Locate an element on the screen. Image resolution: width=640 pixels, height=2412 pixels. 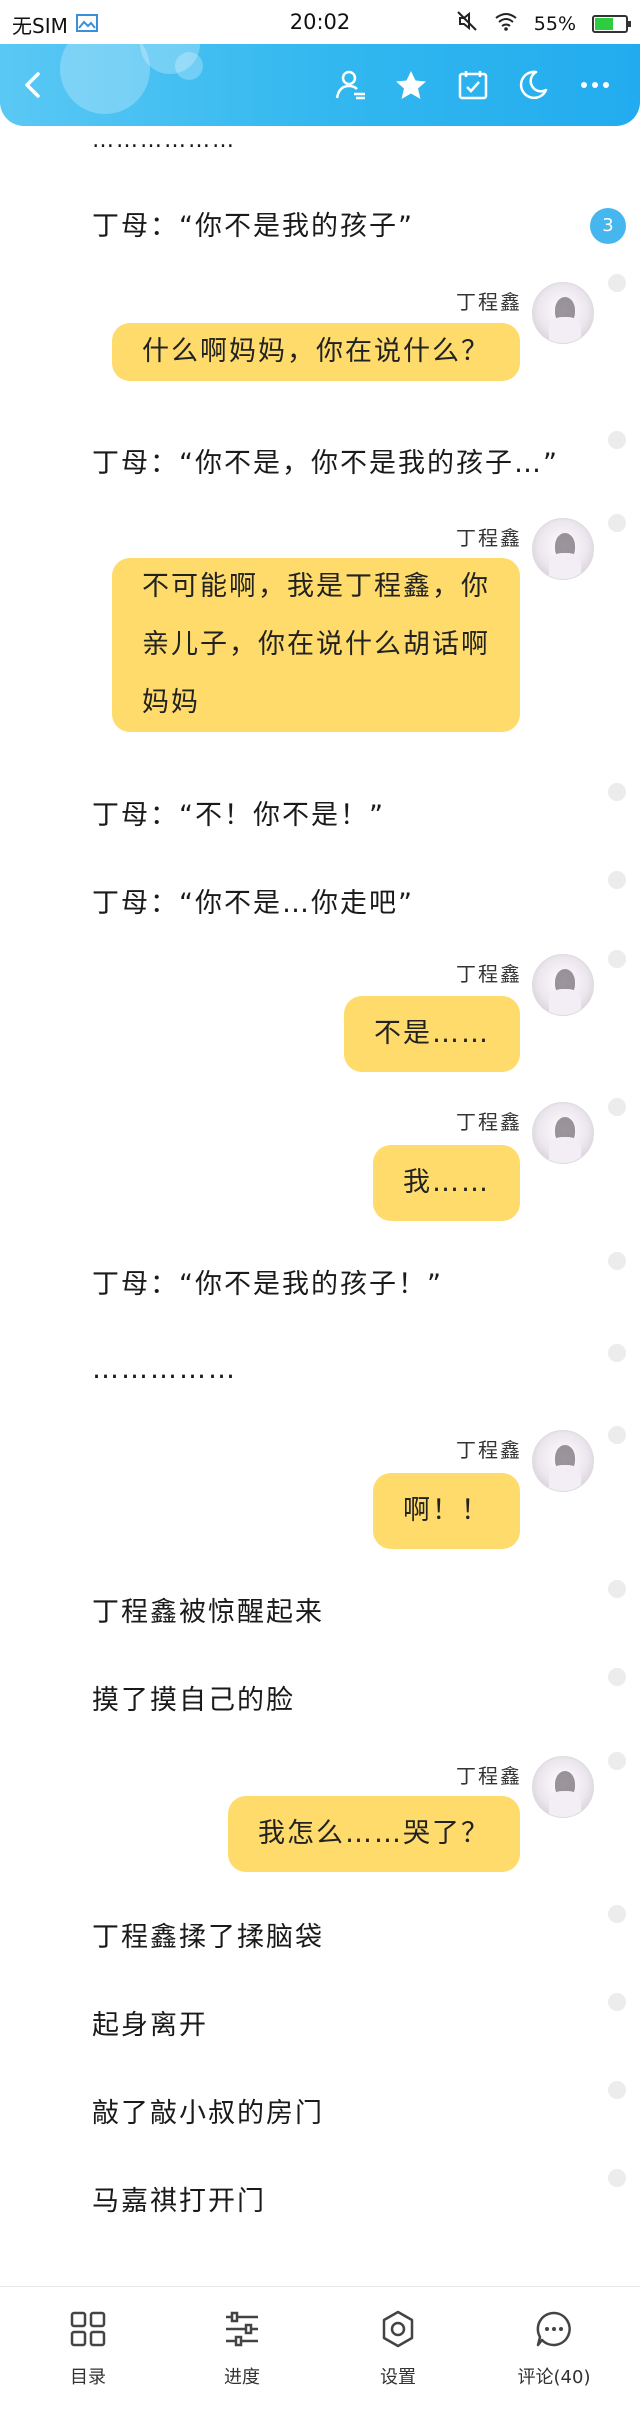
favorite-button is located at coordinates (411, 85).